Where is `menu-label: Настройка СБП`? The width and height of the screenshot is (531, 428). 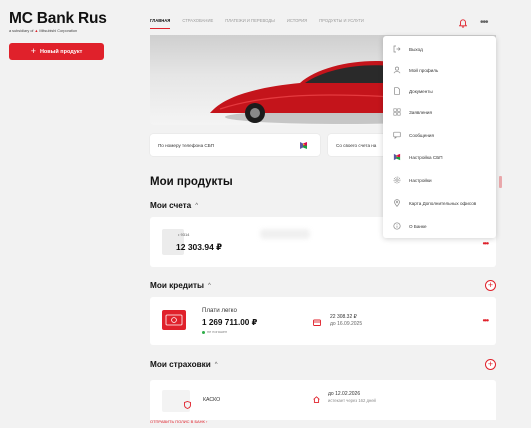
menu-label: Настройка СБП is located at coordinates (426, 157).